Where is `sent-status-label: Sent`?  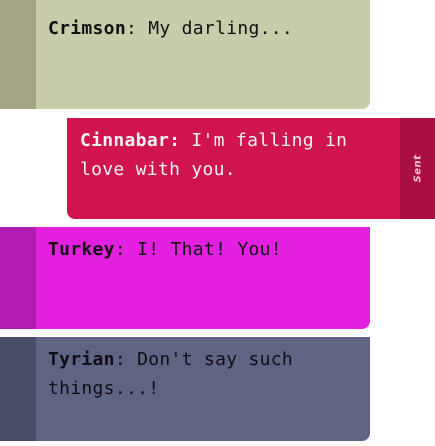
sent-status-label: Sent is located at coordinates (417, 168).